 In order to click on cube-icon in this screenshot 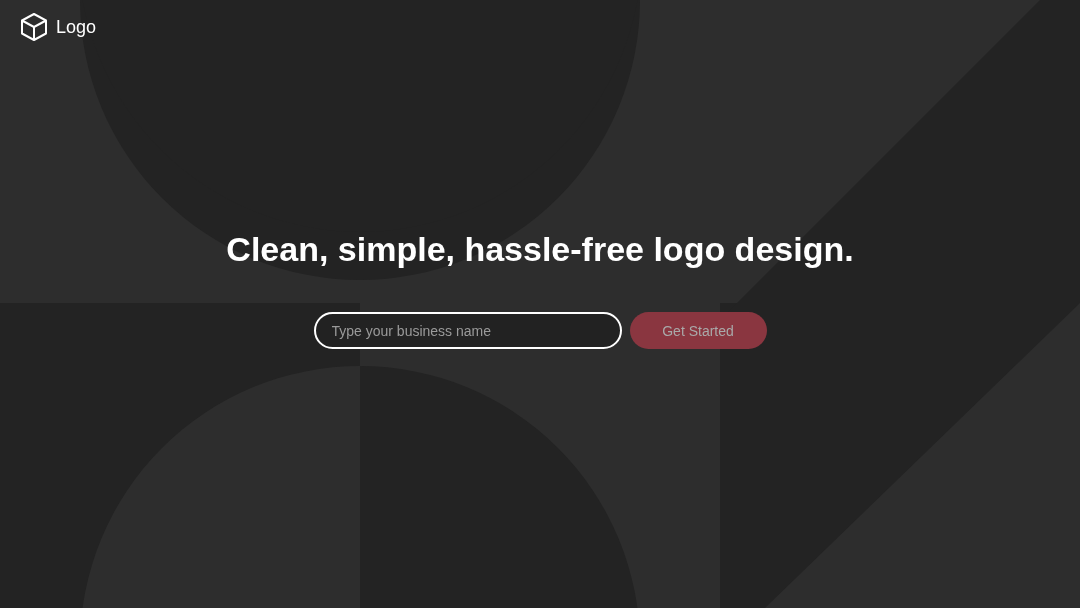, I will do `click(34, 27)`.